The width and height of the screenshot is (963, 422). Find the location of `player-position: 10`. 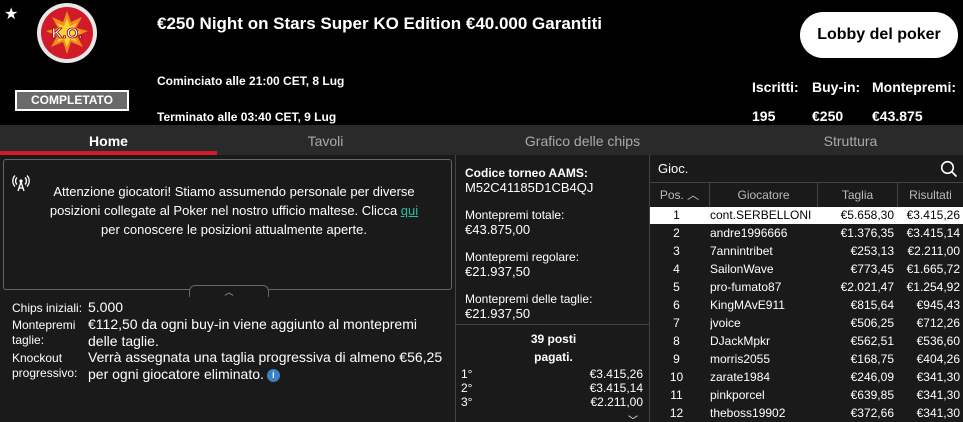

player-position: 10 is located at coordinates (676, 377).